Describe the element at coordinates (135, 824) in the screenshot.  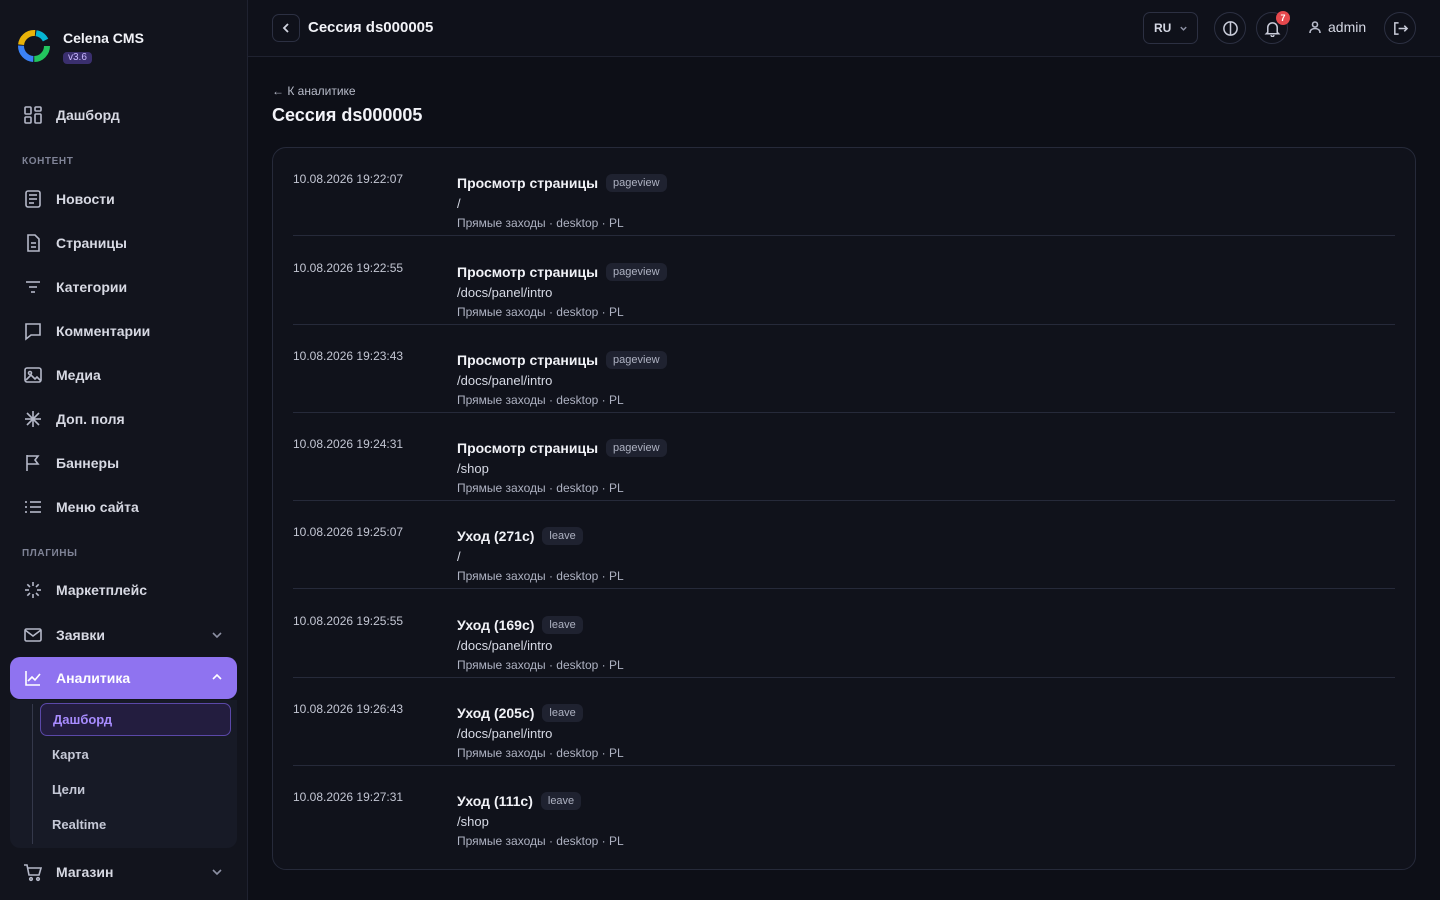
I see `submenu-item-realtime: Realtime` at that location.